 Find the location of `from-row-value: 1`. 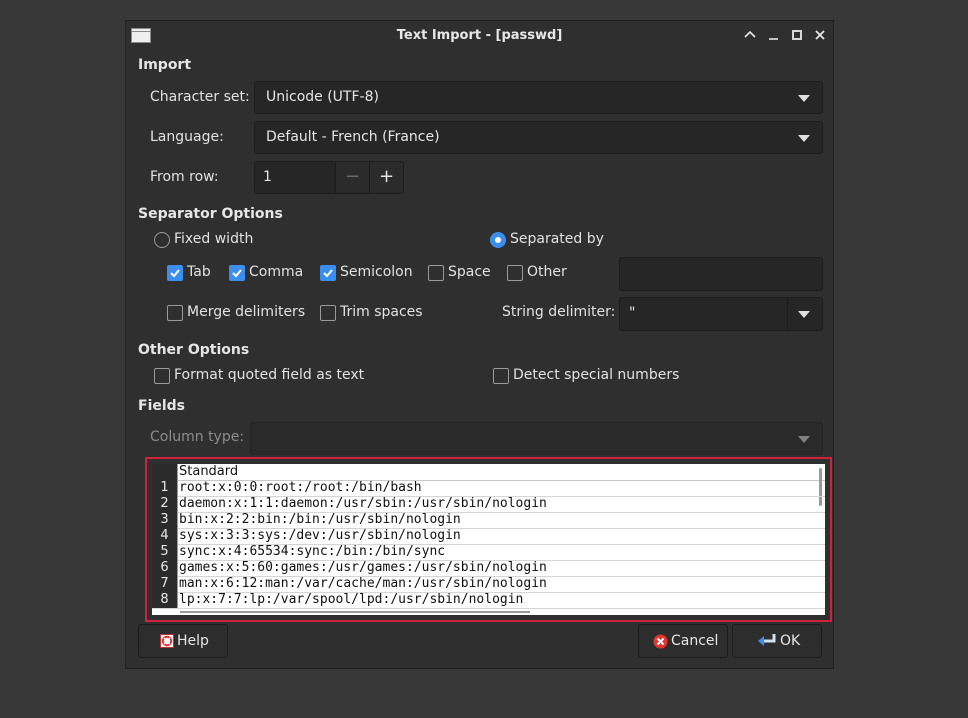

from-row-value: 1 is located at coordinates (267, 177).